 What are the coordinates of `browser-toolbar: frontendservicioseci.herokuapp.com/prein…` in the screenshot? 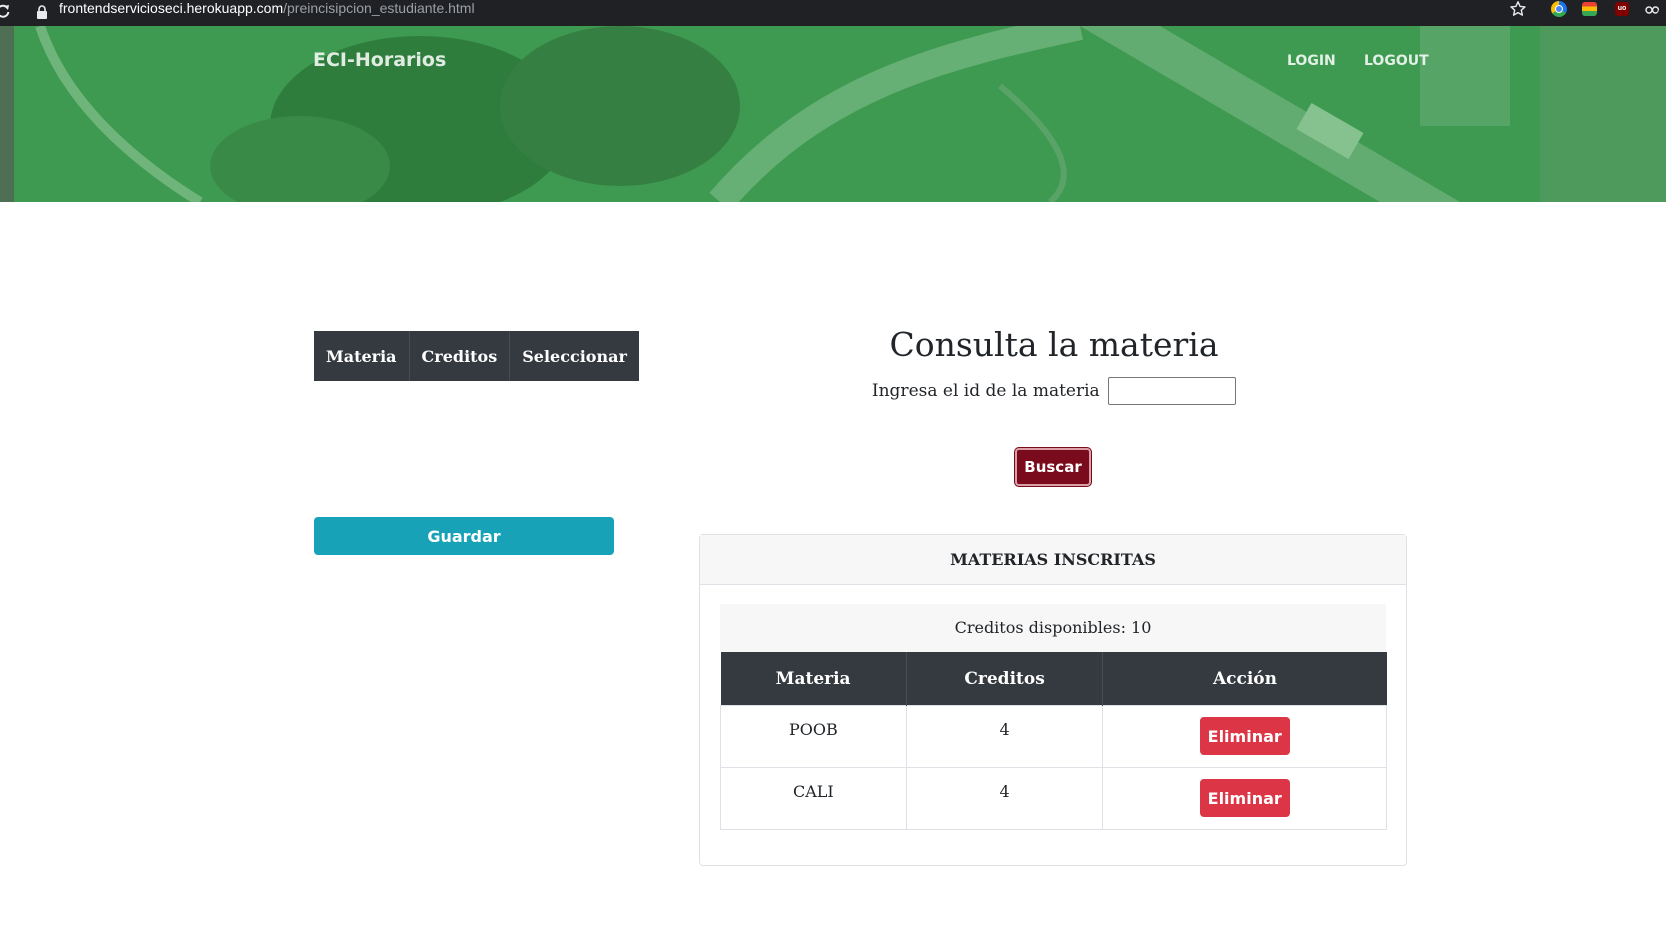 It's located at (833, 13).